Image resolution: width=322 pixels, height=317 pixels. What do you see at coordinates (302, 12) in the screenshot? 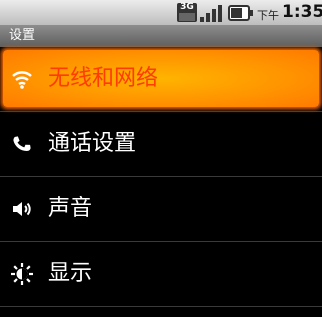
I see `clock-time: 1:35` at bounding box center [302, 12].